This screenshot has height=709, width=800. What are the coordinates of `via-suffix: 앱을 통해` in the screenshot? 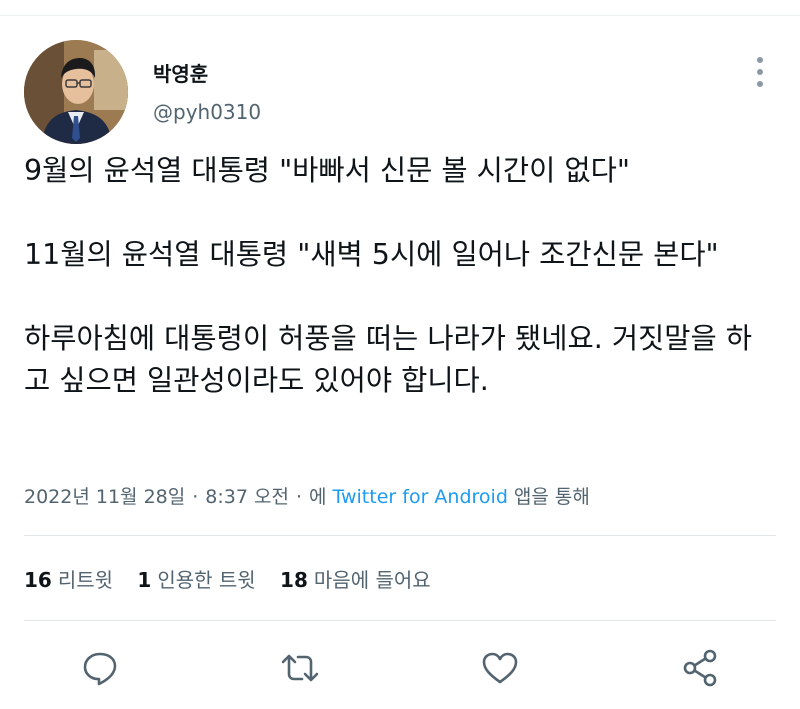 It's located at (551, 497).